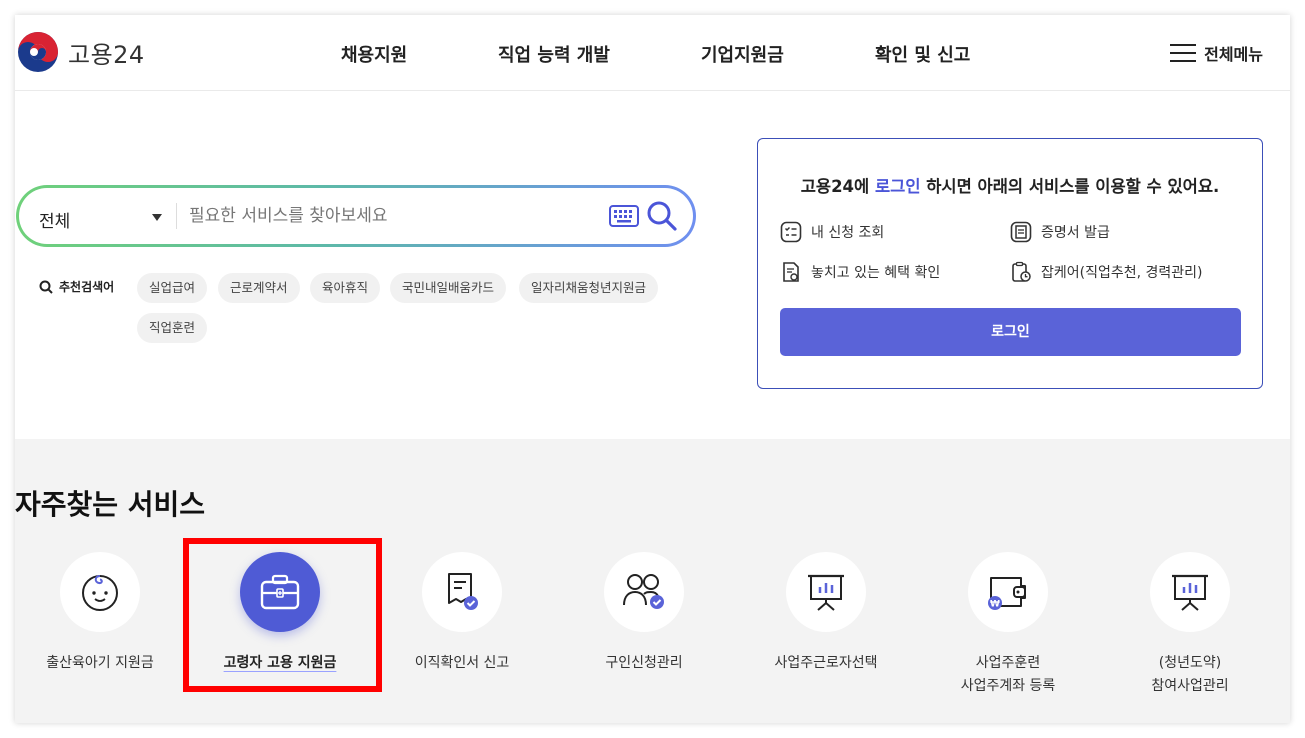  I want to click on baby-icon, so click(100, 593).